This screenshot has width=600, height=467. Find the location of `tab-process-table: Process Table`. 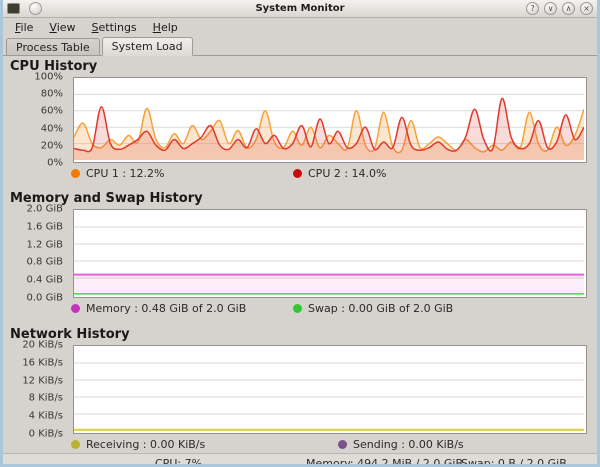

tab-process-table: Process Table is located at coordinates (53, 46).